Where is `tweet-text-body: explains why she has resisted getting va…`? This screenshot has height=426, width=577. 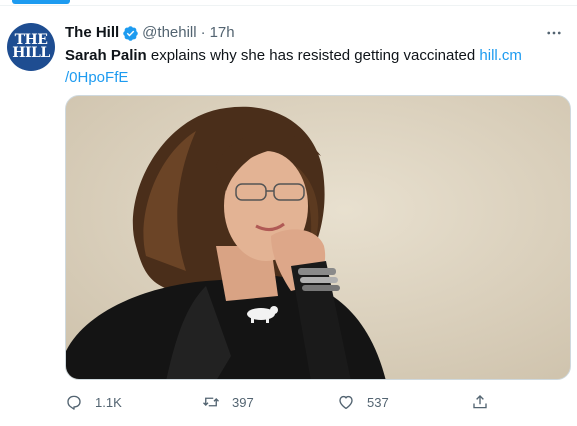 tweet-text-body: explains why she has resisted getting va… is located at coordinates (313, 55).